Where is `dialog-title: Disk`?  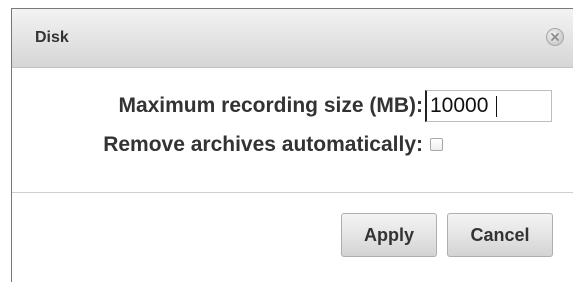
dialog-title: Disk is located at coordinates (52, 37).